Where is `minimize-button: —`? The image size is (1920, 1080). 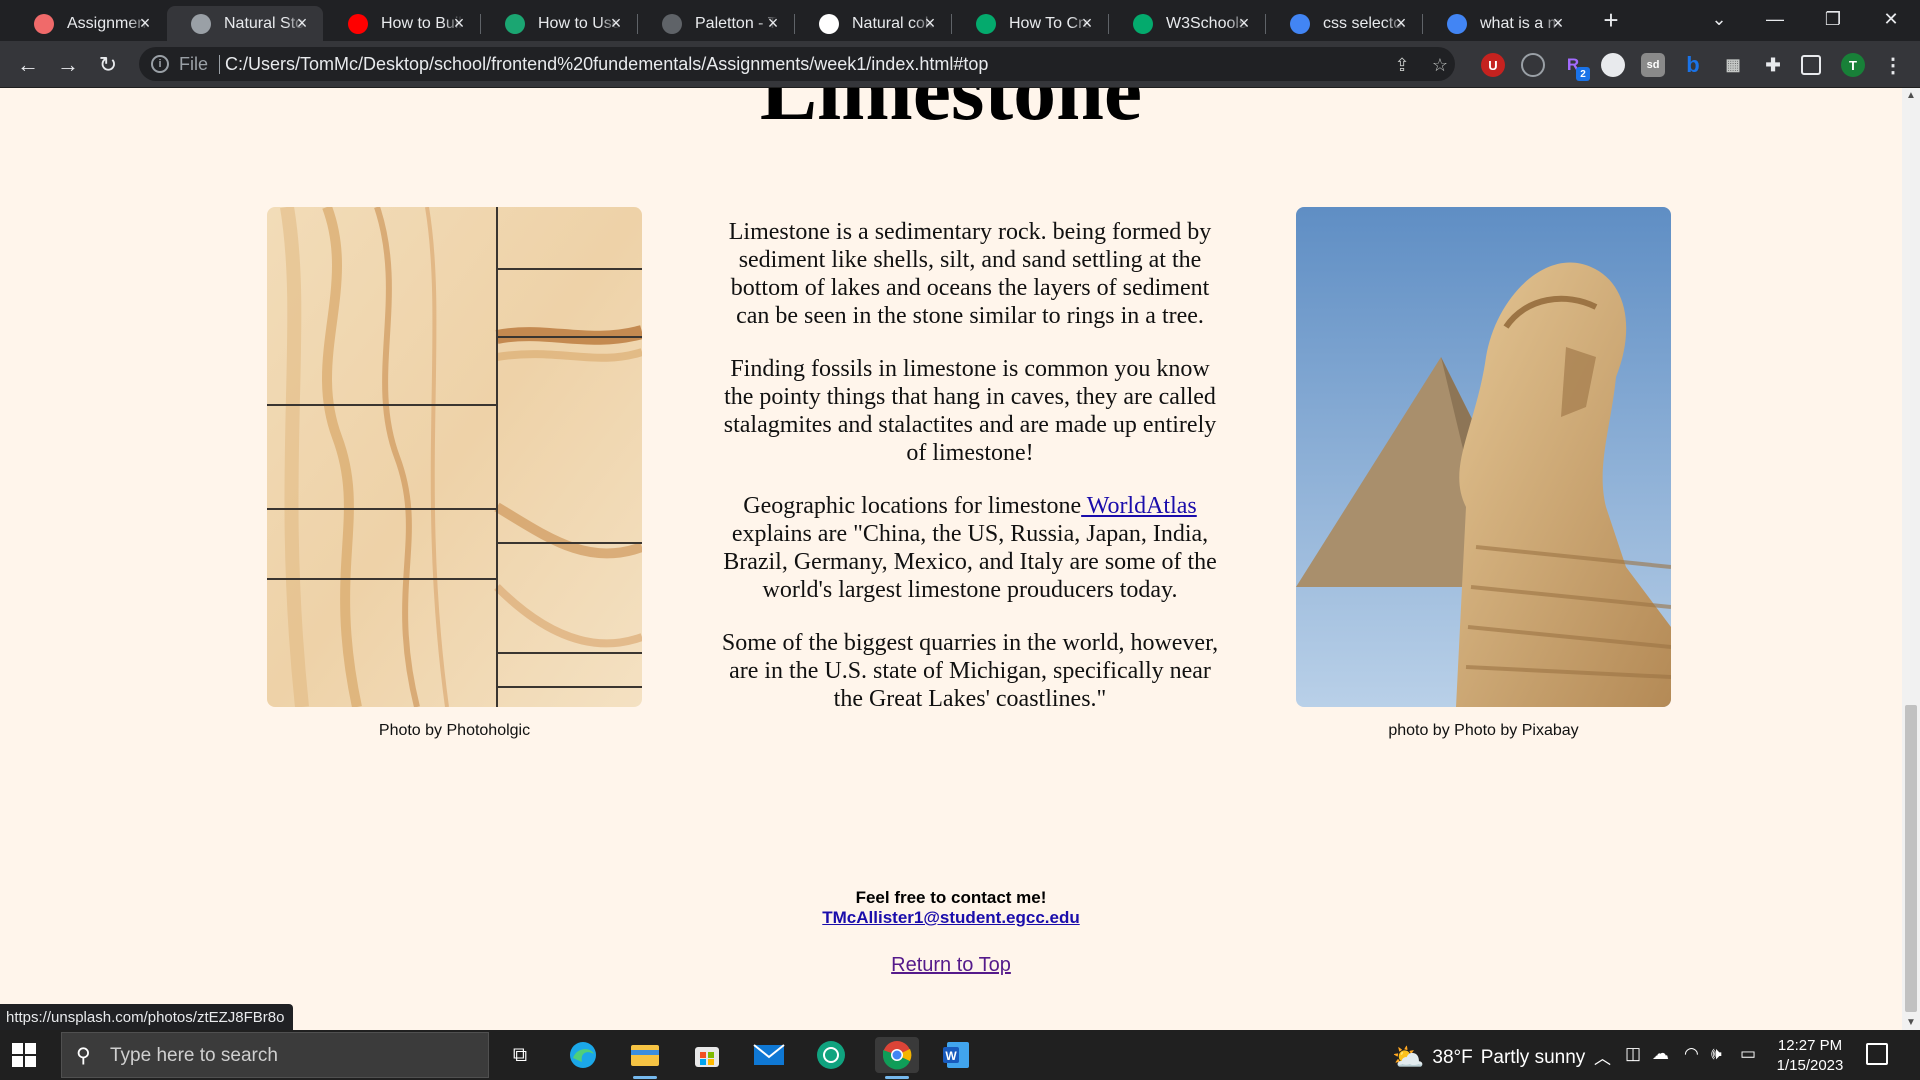
minimize-button: — is located at coordinates (1775, 19).